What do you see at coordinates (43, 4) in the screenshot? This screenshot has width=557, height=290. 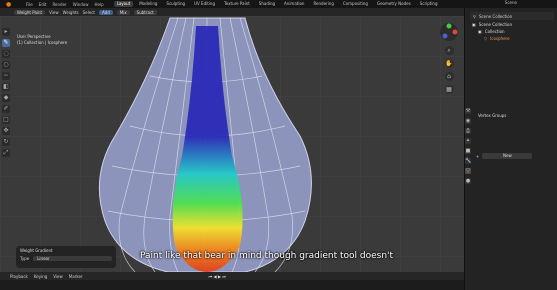 I see `menu-edit: Edit` at bounding box center [43, 4].